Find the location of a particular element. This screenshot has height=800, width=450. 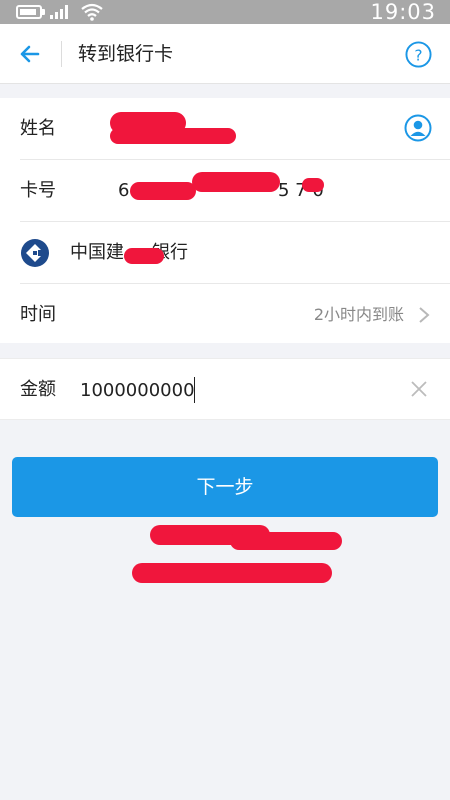

page-title: 转到银行卡 is located at coordinates (126, 54).